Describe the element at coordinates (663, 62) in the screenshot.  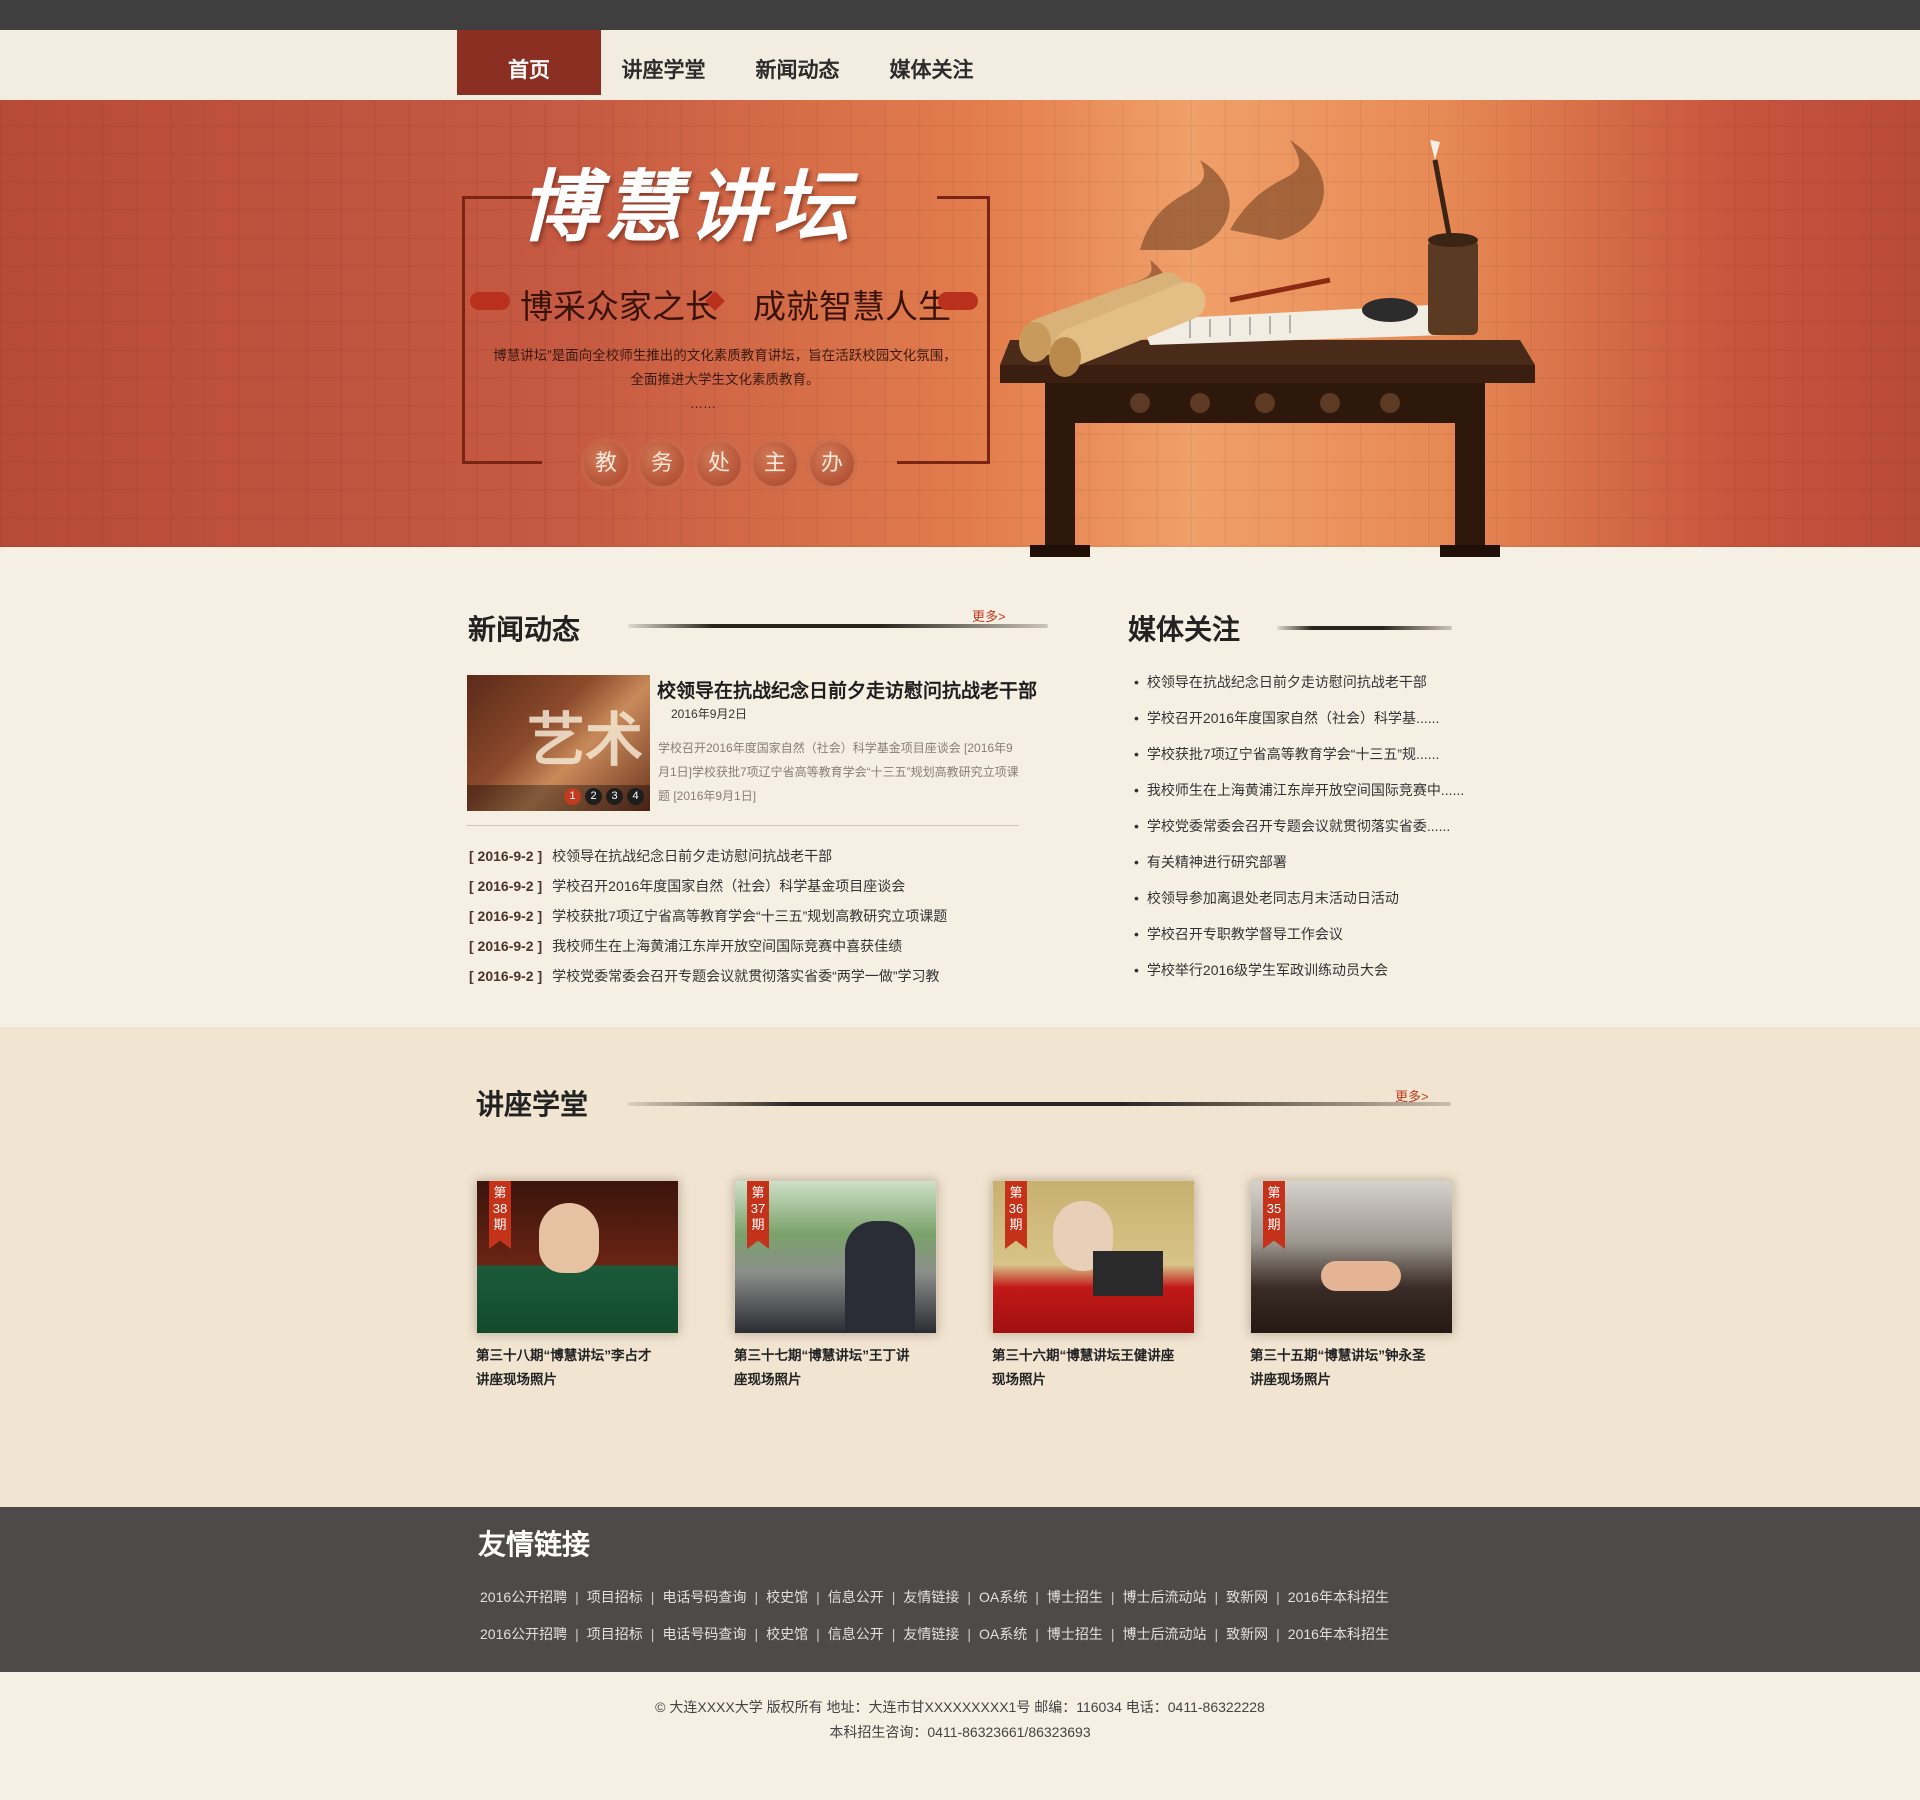
I see `nav-lectures: 讲座学堂` at that location.